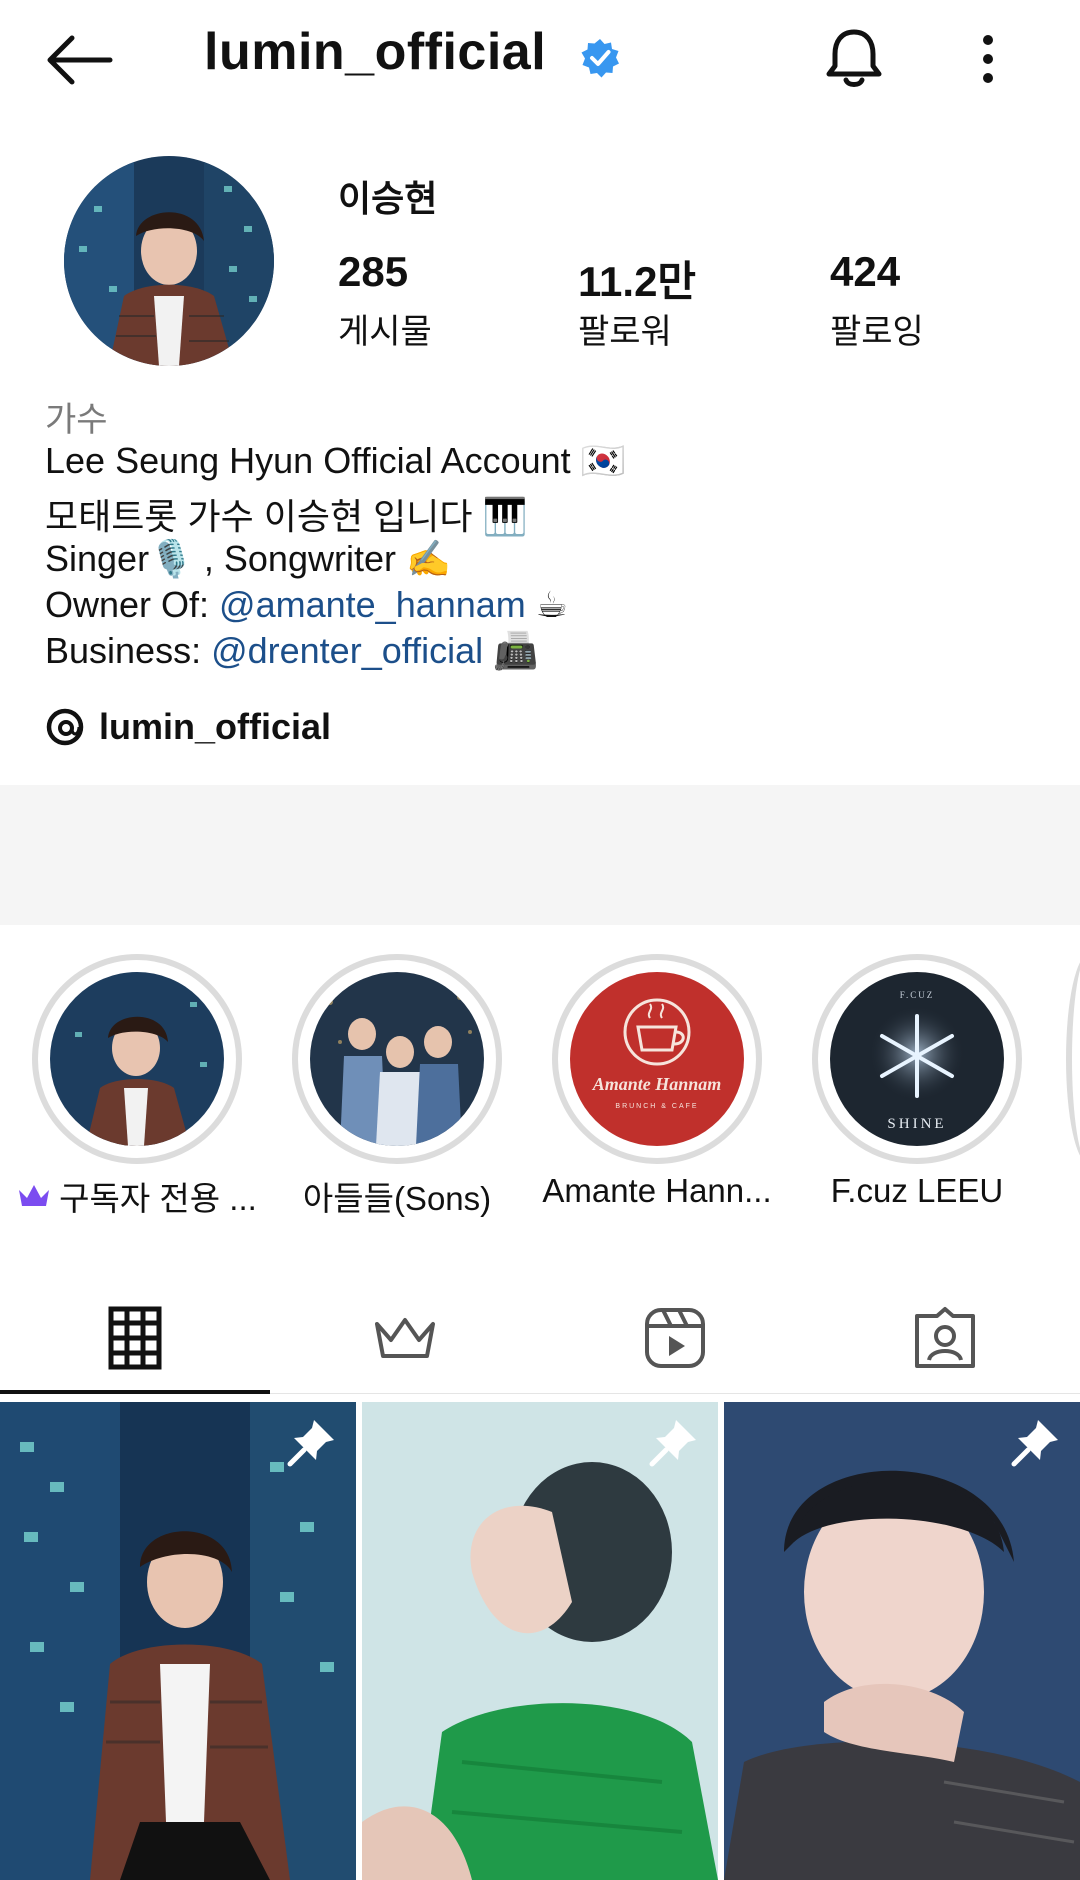 The width and height of the screenshot is (1080, 1880). What do you see at coordinates (248, 558) in the screenshot?
I see `bio-line: Singer🎙️ , Songwriter ✍️` at bounding box center [248, 558].